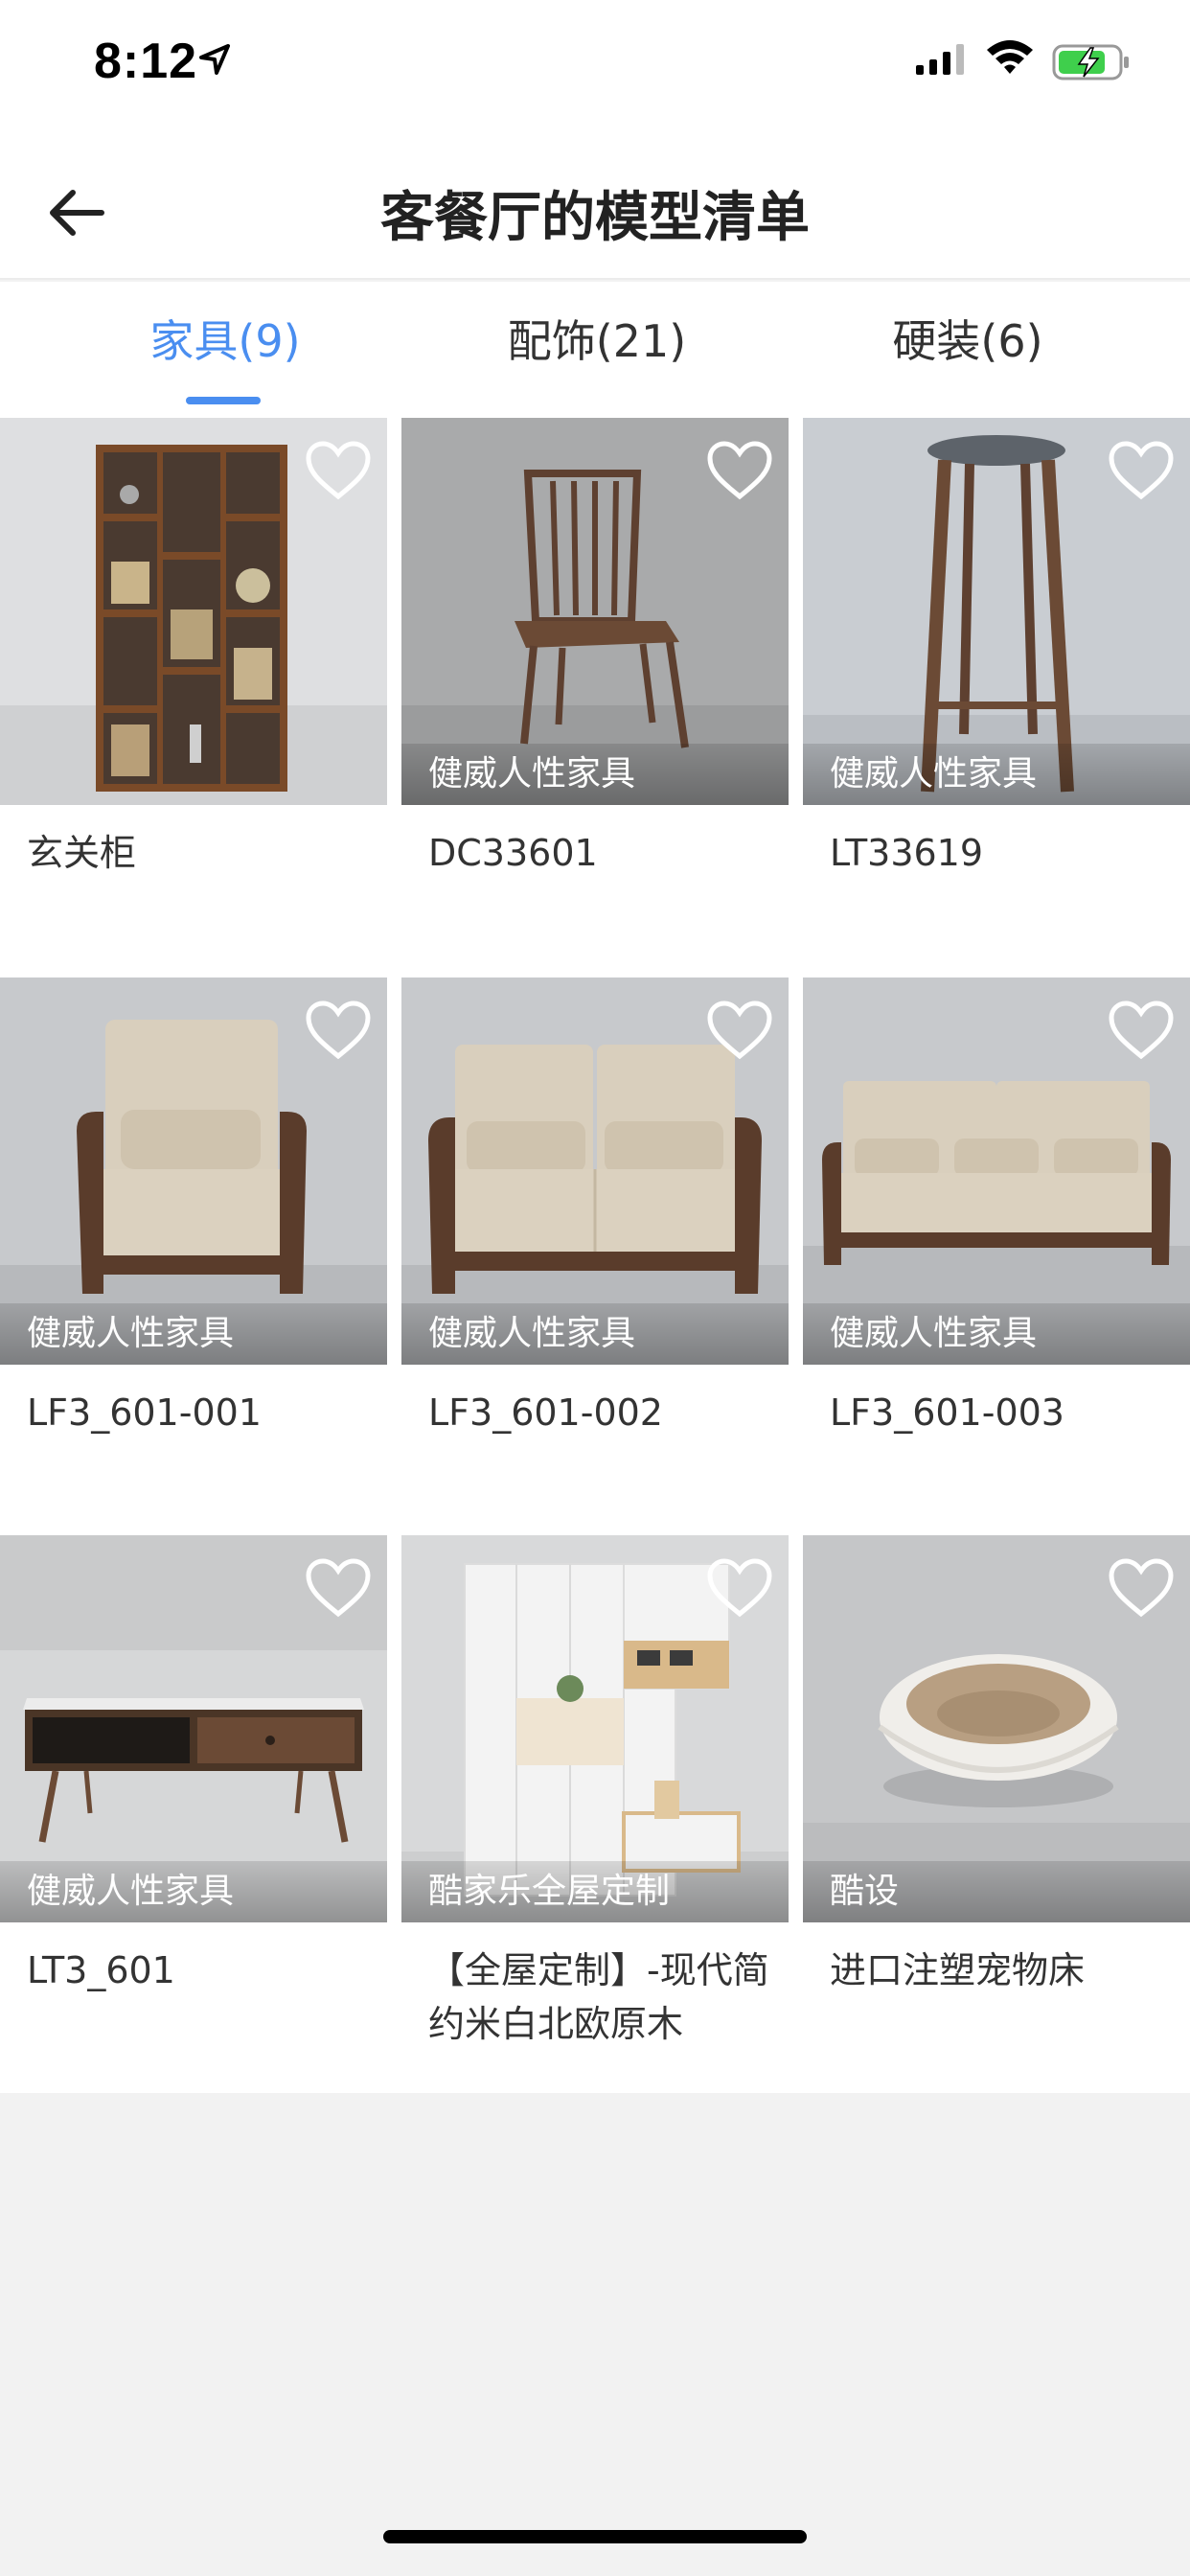 The height and width of the screenshot is (2576, 1190). I want to click on model-card: 健威人性家具 LF3_601-002, so click(595, 1249).